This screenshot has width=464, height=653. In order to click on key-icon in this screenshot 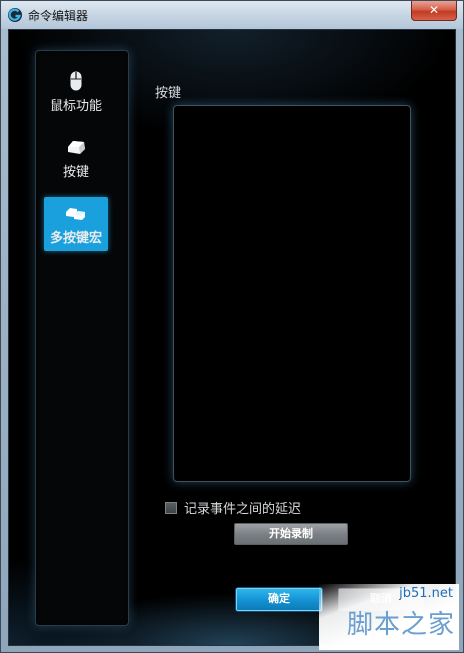, I will do `click(76, 147)`.